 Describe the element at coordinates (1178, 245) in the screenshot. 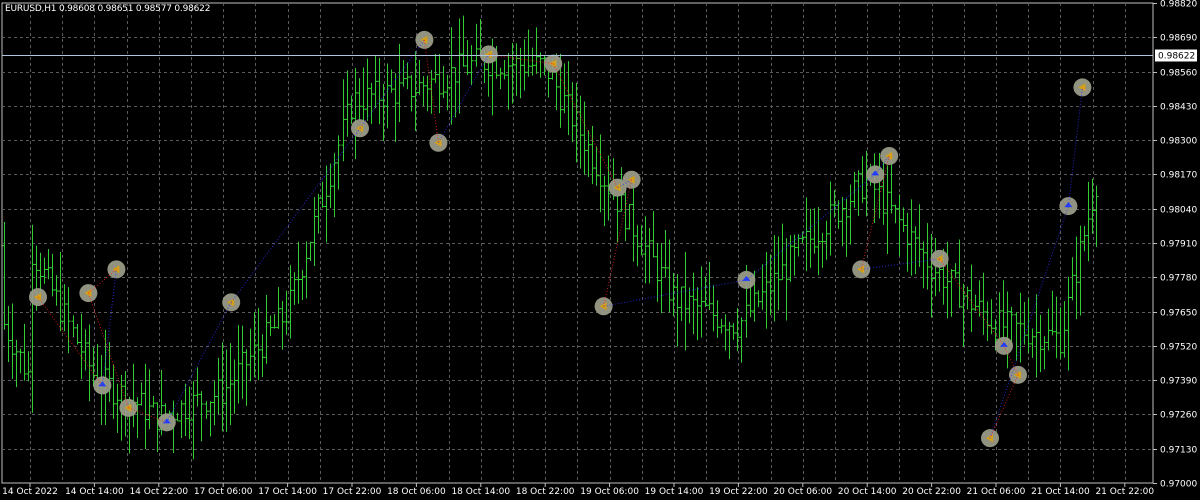

I see `price-tick-label: 0.97910` at that location.